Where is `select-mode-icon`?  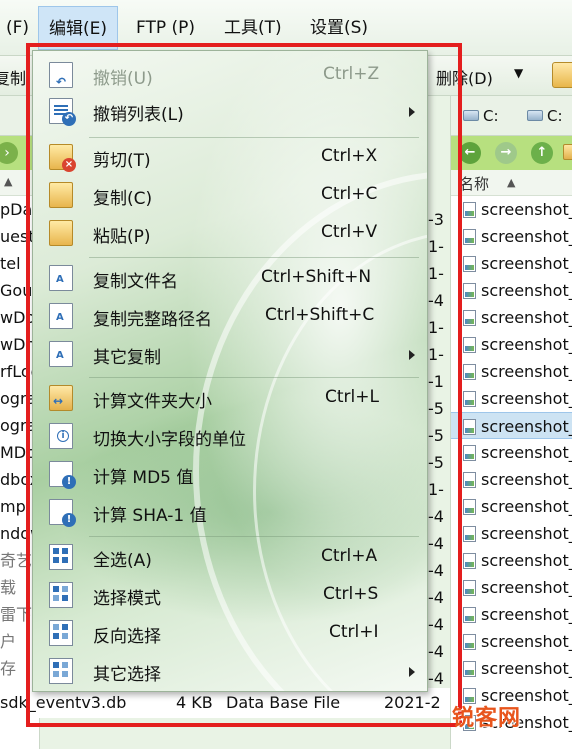 select-mode-icon is located at coordinates (61, 595).